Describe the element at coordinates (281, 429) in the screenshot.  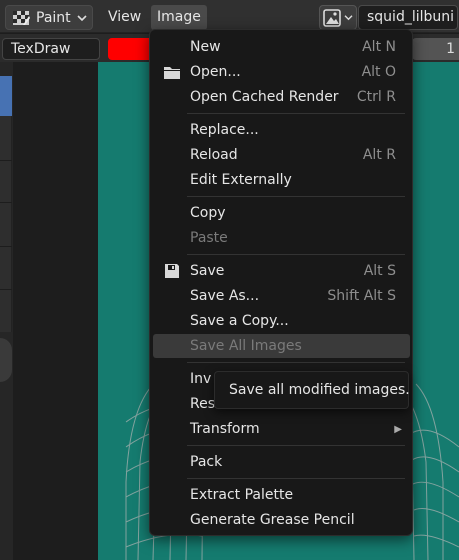
I see `menu-item-transform: Transform ▶` at that location.